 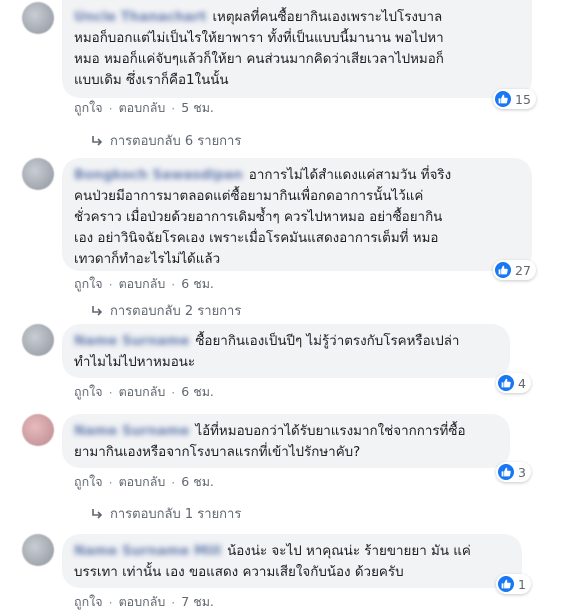 I want to click on reaction-number: 15, so click(x=523, y=99).